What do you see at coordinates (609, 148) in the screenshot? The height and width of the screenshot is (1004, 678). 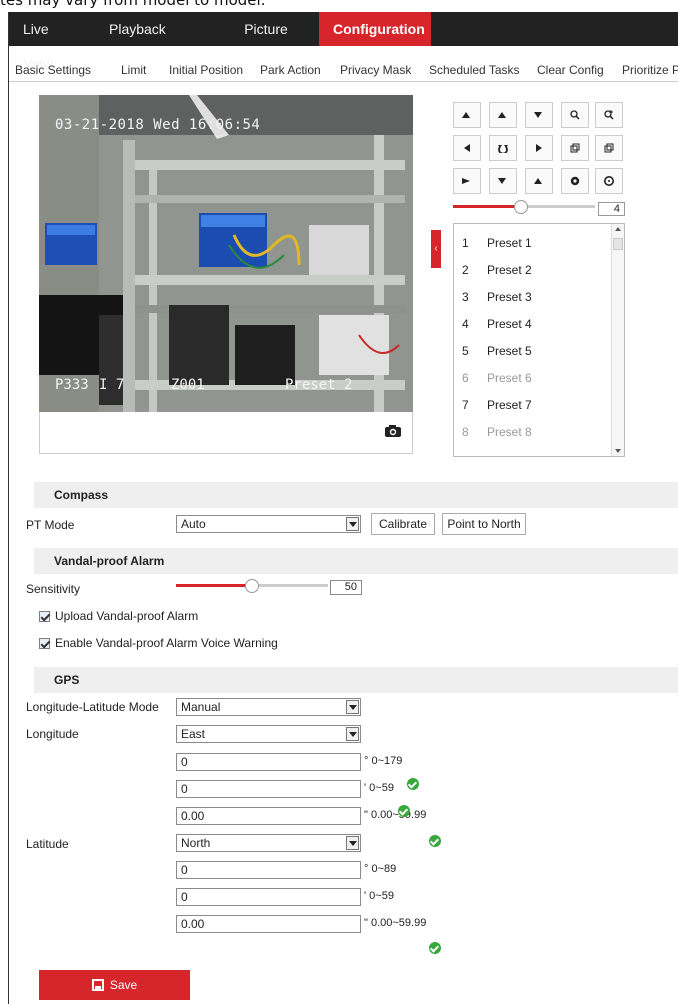 I see `focus-far-icon` at bounding box center [609, 148].